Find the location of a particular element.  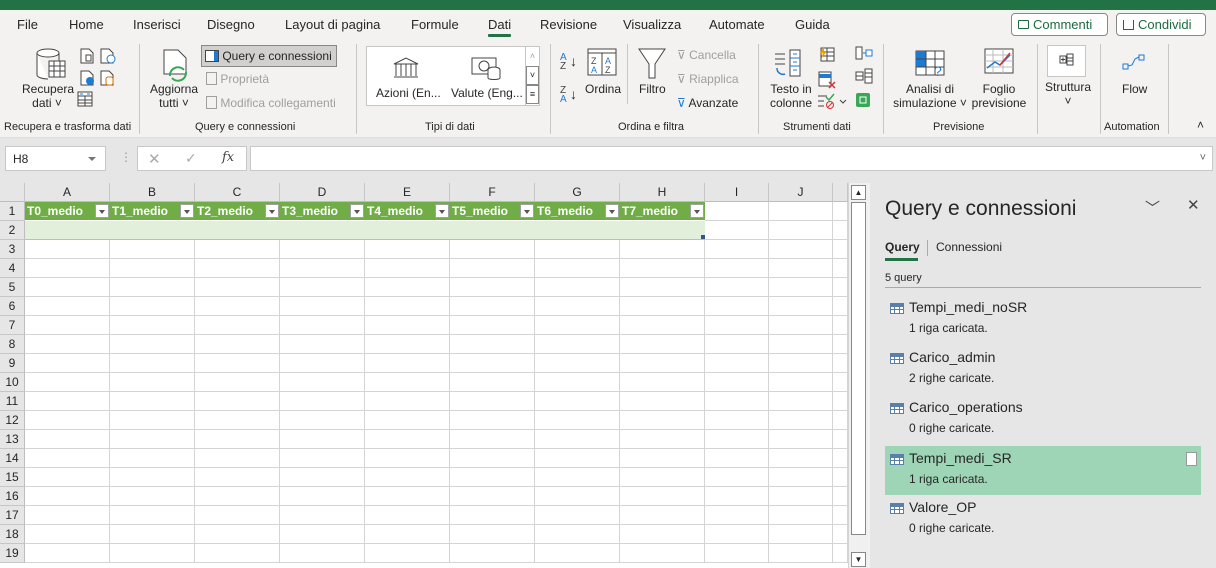

queries-connections-button: Query e connessioni is located at coordinates (269, 56).